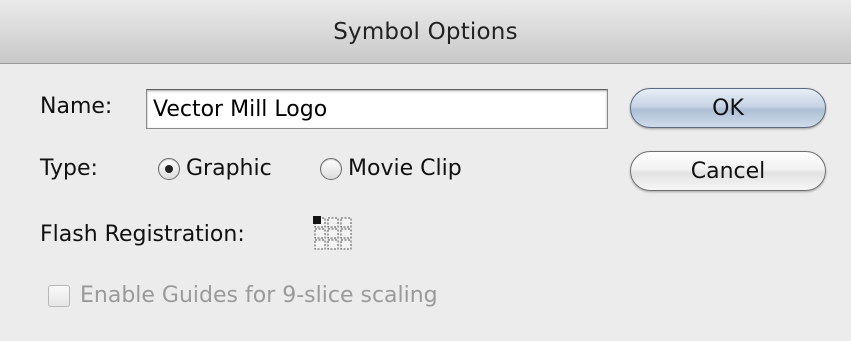 The width and height of the screenshot is (851, 341). I want to click on radio-button-selected, so click(169, 168).